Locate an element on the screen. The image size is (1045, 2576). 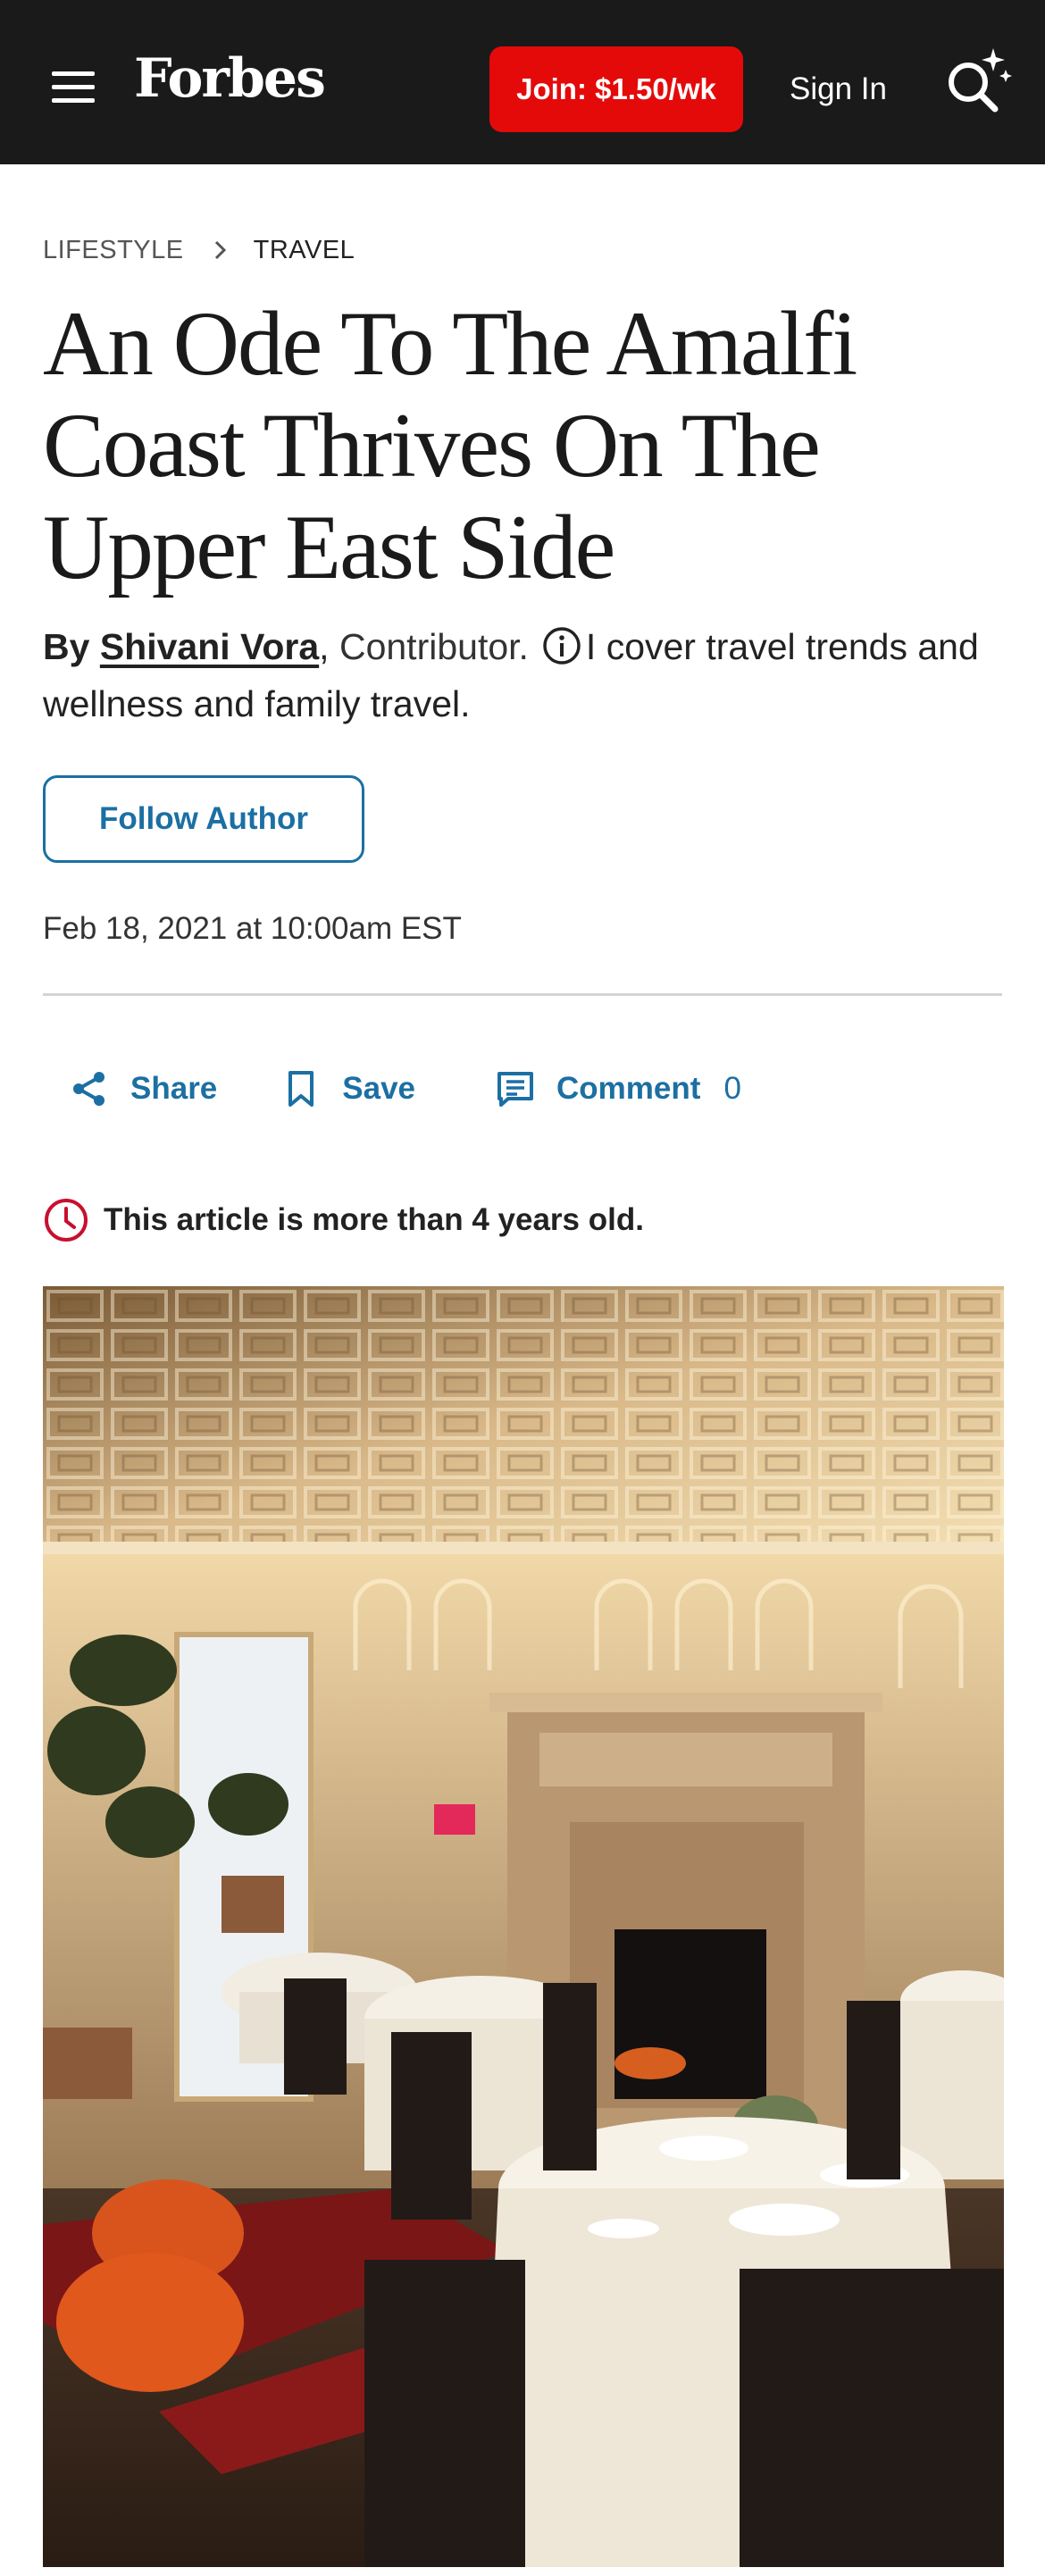
article-age-notice: This article is more than 4 years old. is located at coordinates (344, 1220).